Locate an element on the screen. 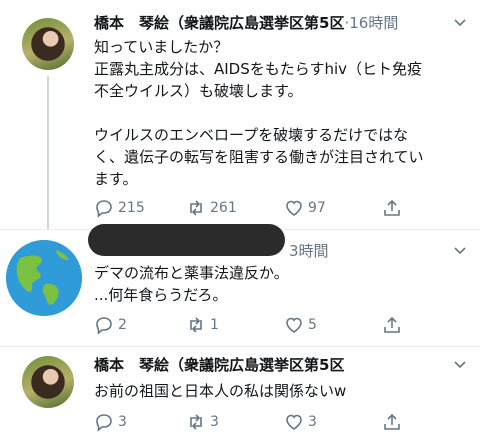 The image size is (480, 441). retweet-button: 1 is located at coordinates (202, 325).